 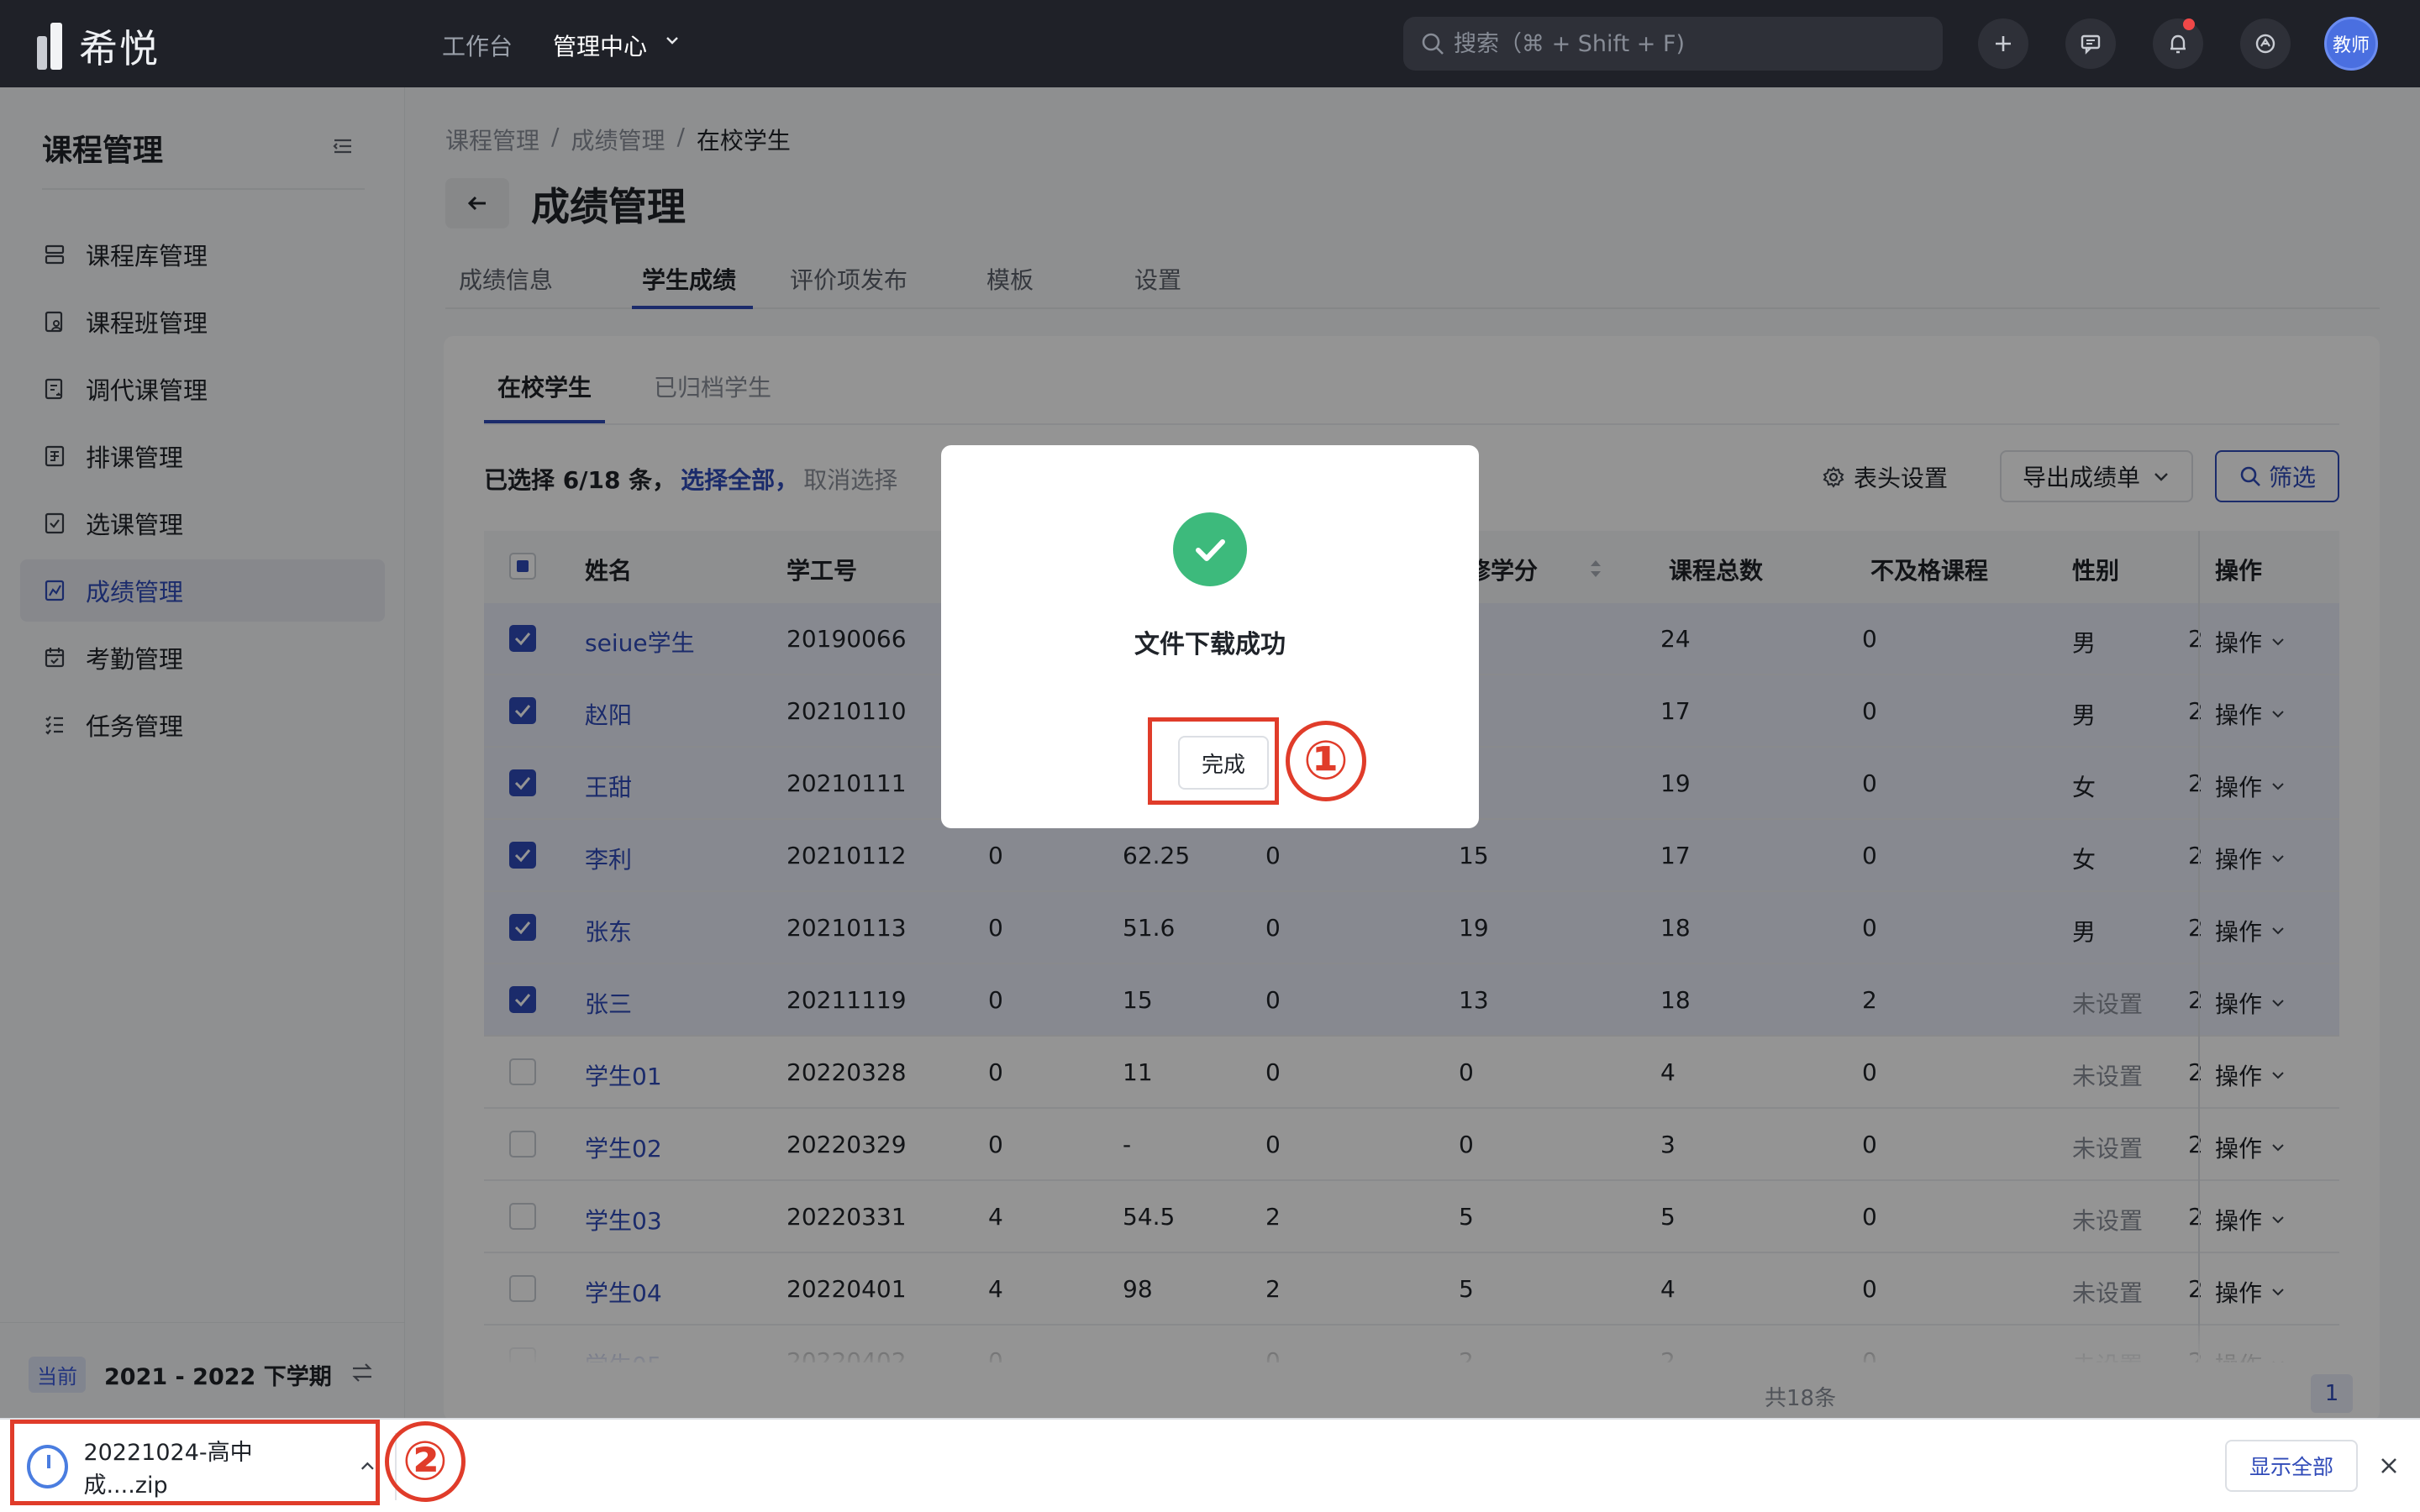 I want to click on chevron-down-icon, so click(x=673, y=40).